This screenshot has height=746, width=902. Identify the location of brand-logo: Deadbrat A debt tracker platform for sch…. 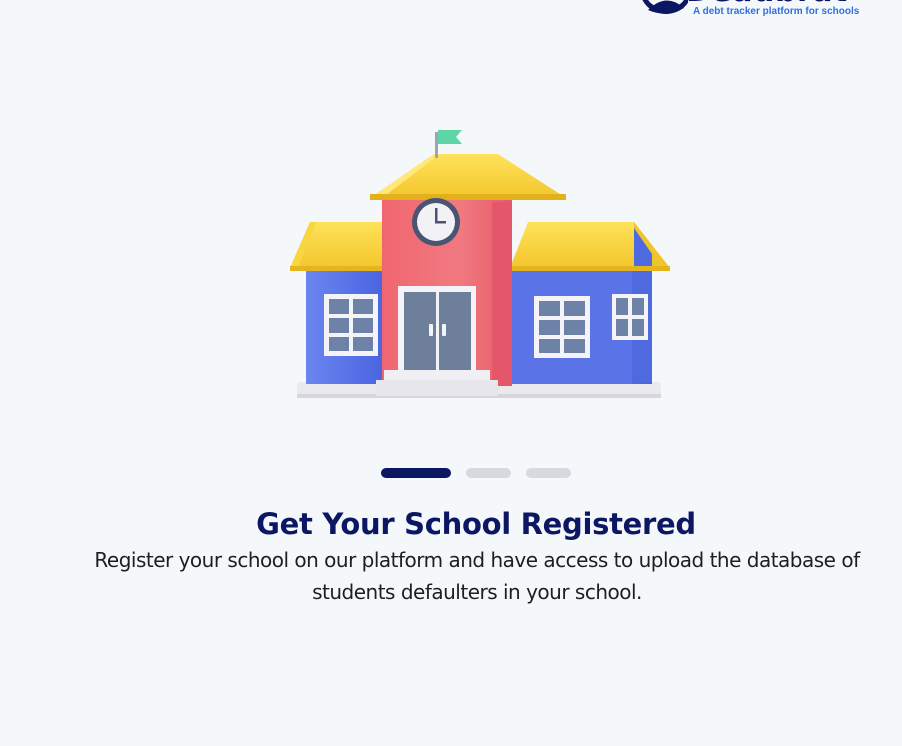
(769, 10).